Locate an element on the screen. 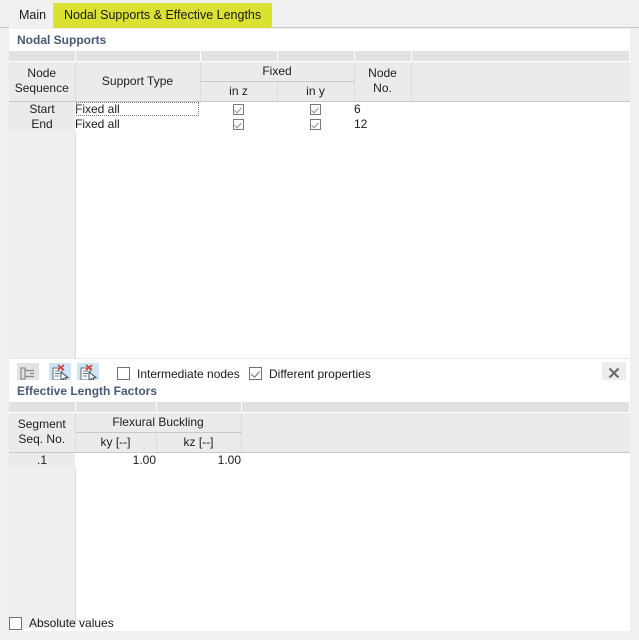 The height and width of the screenshot is (640, 639). column-header-node-sequence: Node Sequence is located at coordinates (42, 81).